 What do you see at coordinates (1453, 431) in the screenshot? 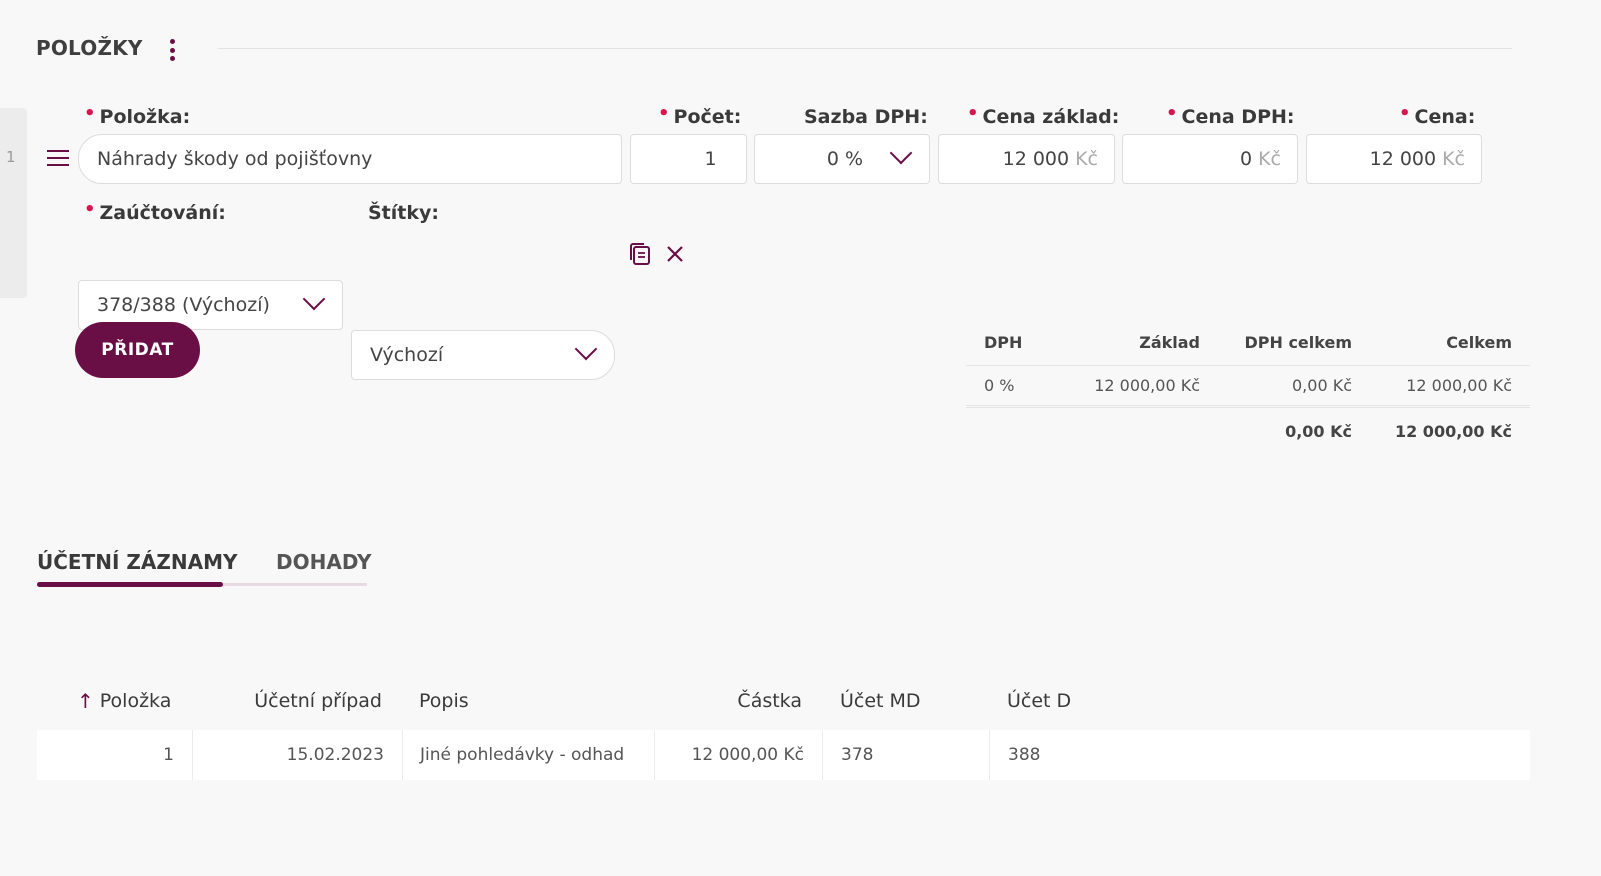
I see `summary-total-celkem: 12 000,00 Kč` at bounding box center [1453, 431].